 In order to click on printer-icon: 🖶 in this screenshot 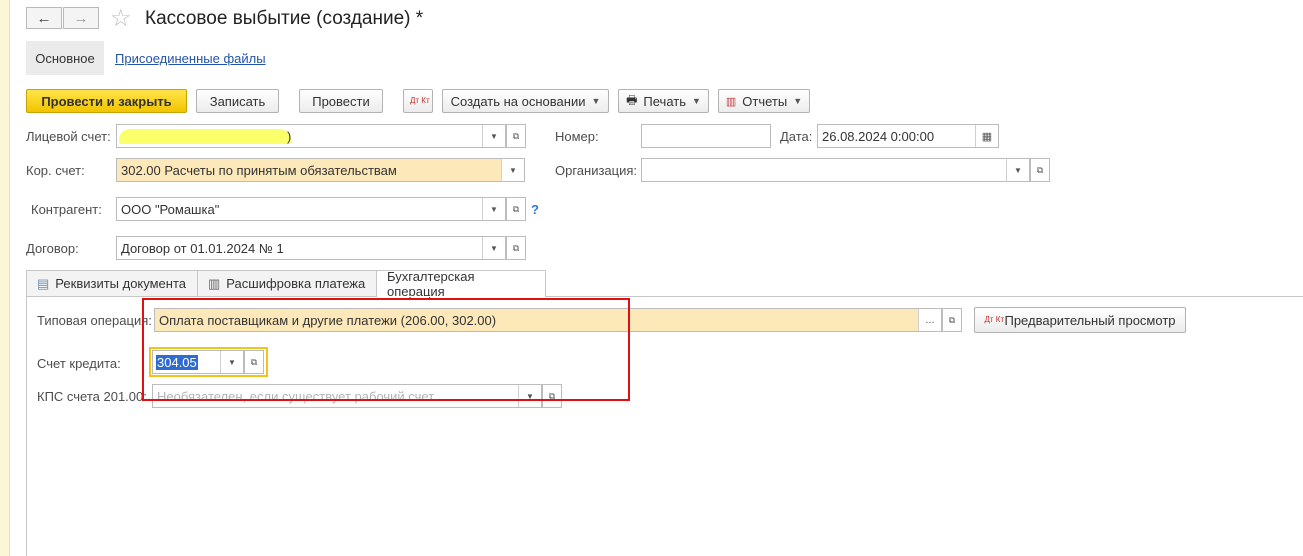, I will do `click(632, 99)`.